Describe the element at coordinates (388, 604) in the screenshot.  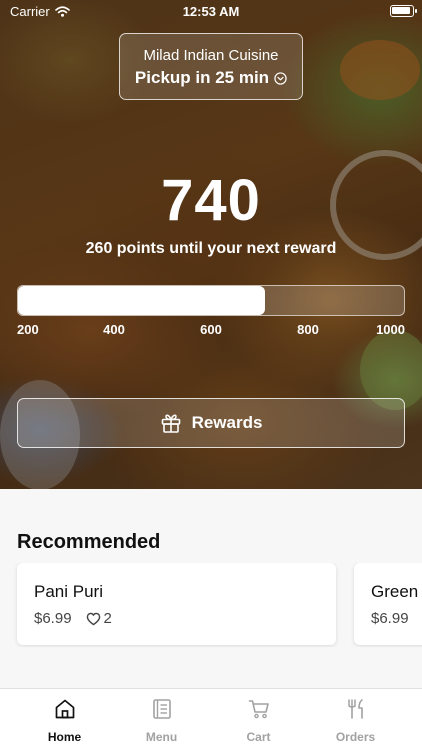
I see `recommended-item-card: Green $6.99` at that location.